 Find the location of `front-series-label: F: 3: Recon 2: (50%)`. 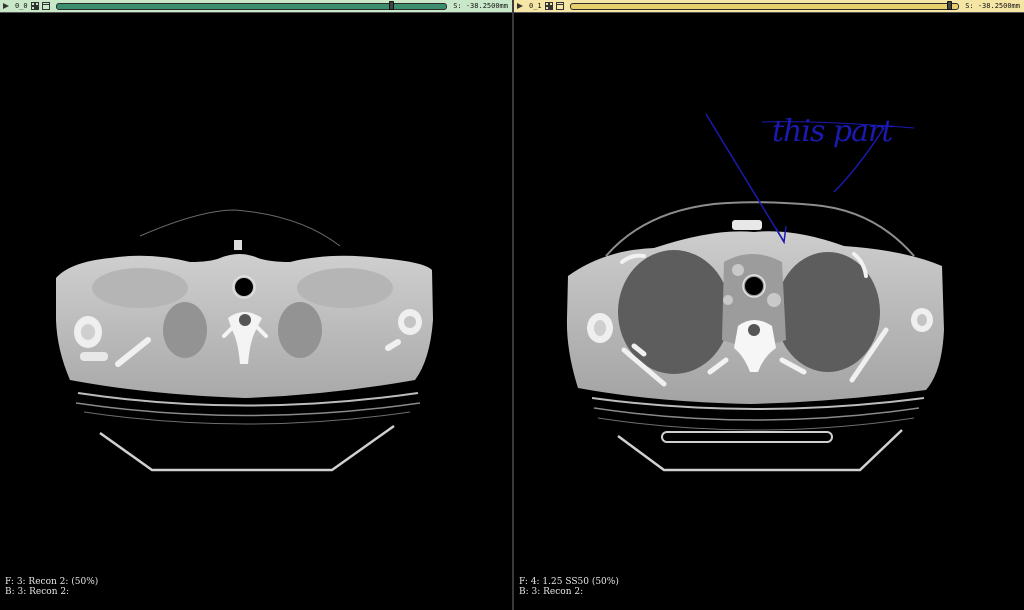

front-series-label: F: 3: Recon 2: (50%) is located at coordinates (52, 582).